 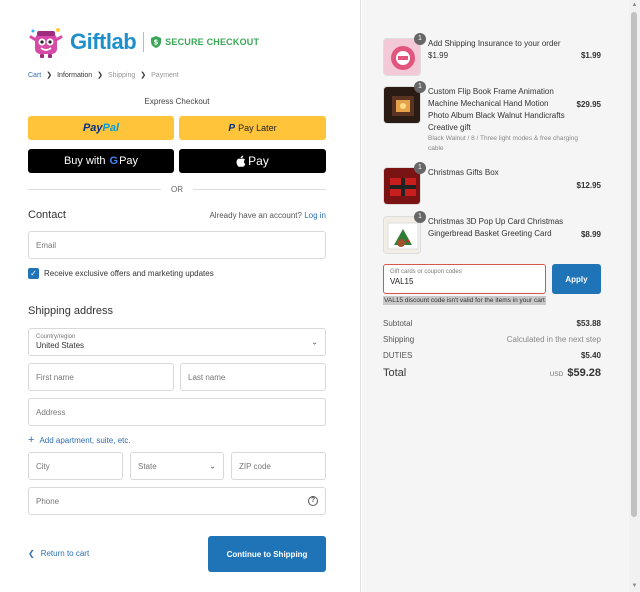 I want to click on plus-icon: +, so click(x=31, y=440).